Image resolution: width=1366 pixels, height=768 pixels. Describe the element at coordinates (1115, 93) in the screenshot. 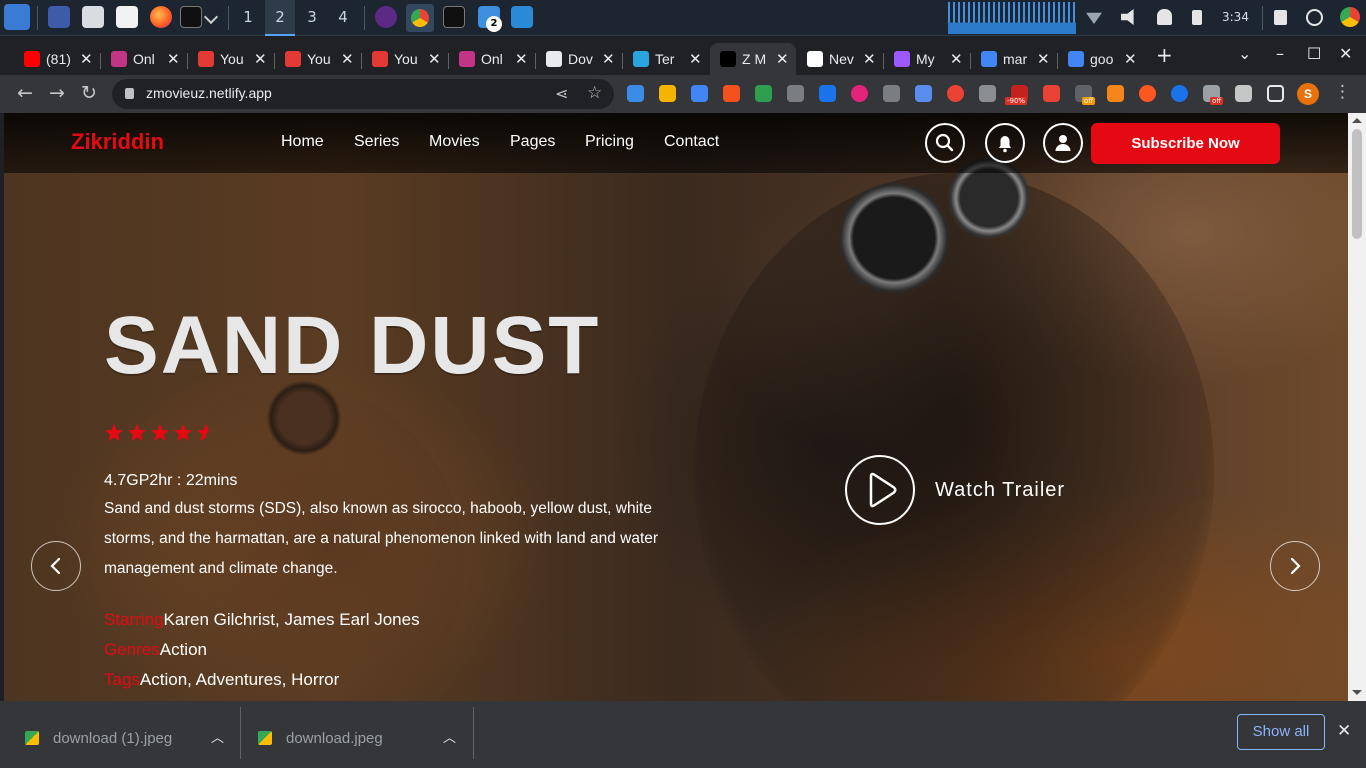

I see `metamask-fox-icon` at that location.